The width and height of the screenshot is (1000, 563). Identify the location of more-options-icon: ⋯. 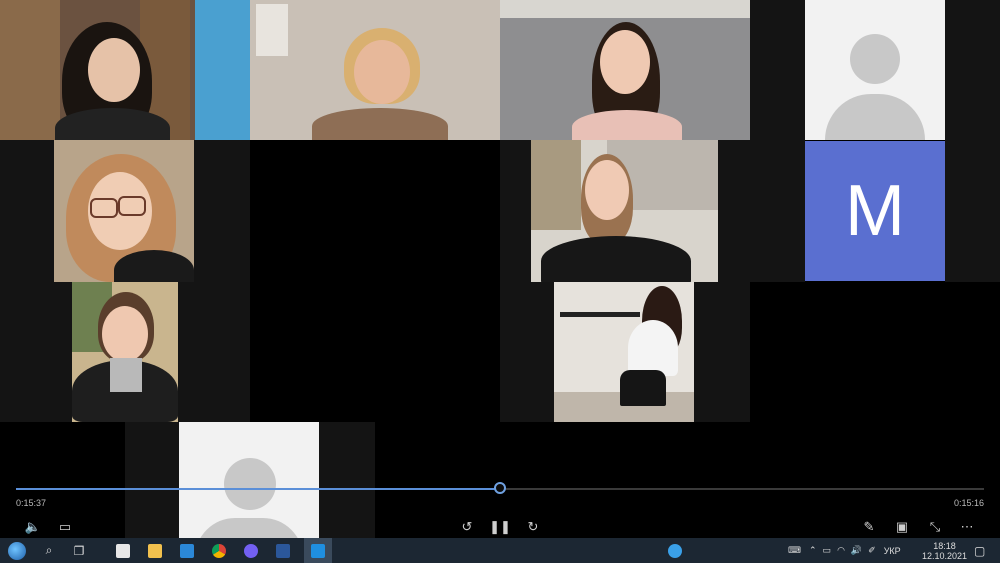
(967, 527).